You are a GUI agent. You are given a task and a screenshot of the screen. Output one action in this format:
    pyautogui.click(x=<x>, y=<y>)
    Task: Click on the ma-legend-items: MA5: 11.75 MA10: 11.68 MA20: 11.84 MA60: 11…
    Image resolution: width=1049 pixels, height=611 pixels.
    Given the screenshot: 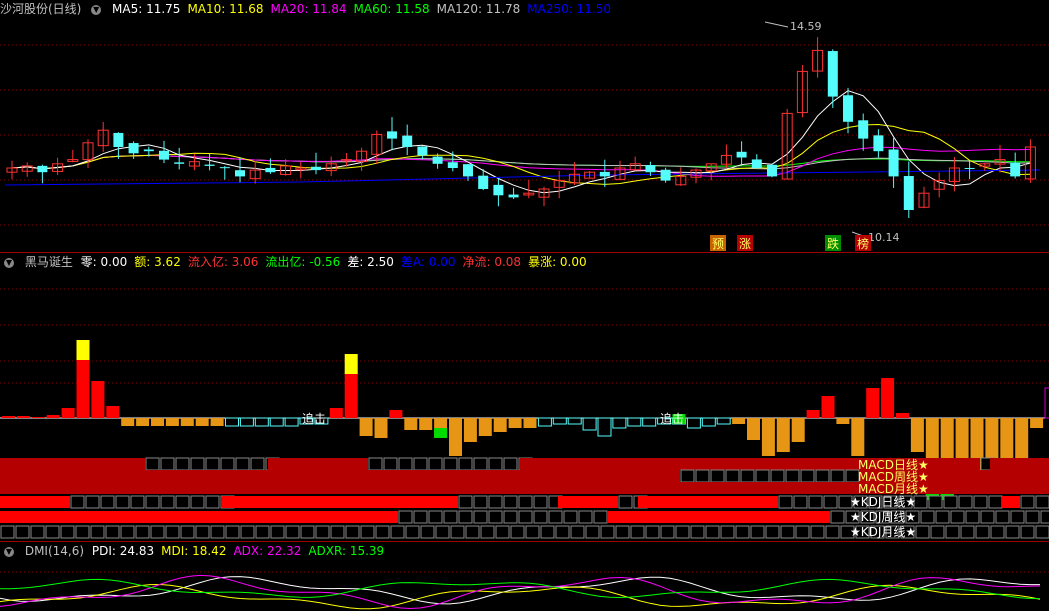 What is the action you would take?
    pyautogui.click(x=365, y=9)
    